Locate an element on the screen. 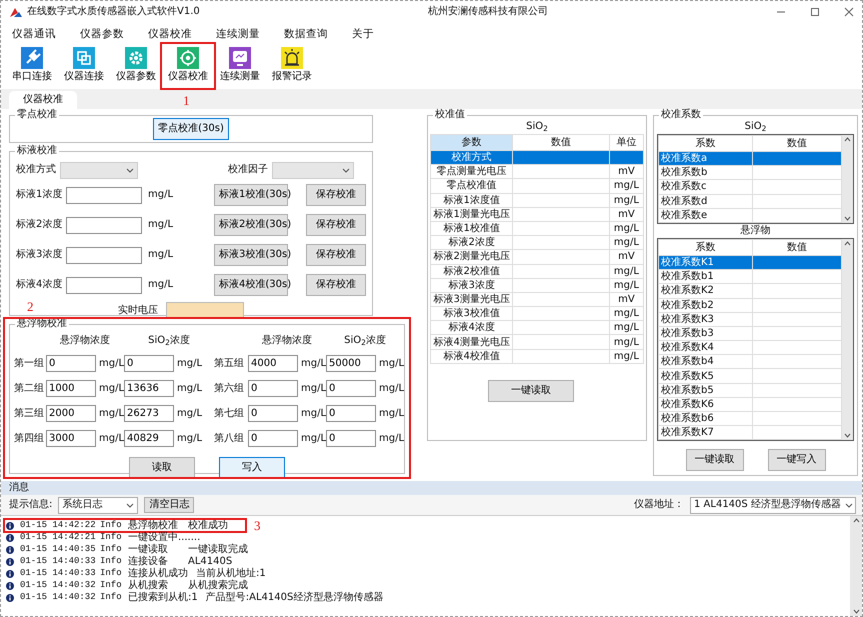  column-header: 单位 is located at coordinates (626, 142).